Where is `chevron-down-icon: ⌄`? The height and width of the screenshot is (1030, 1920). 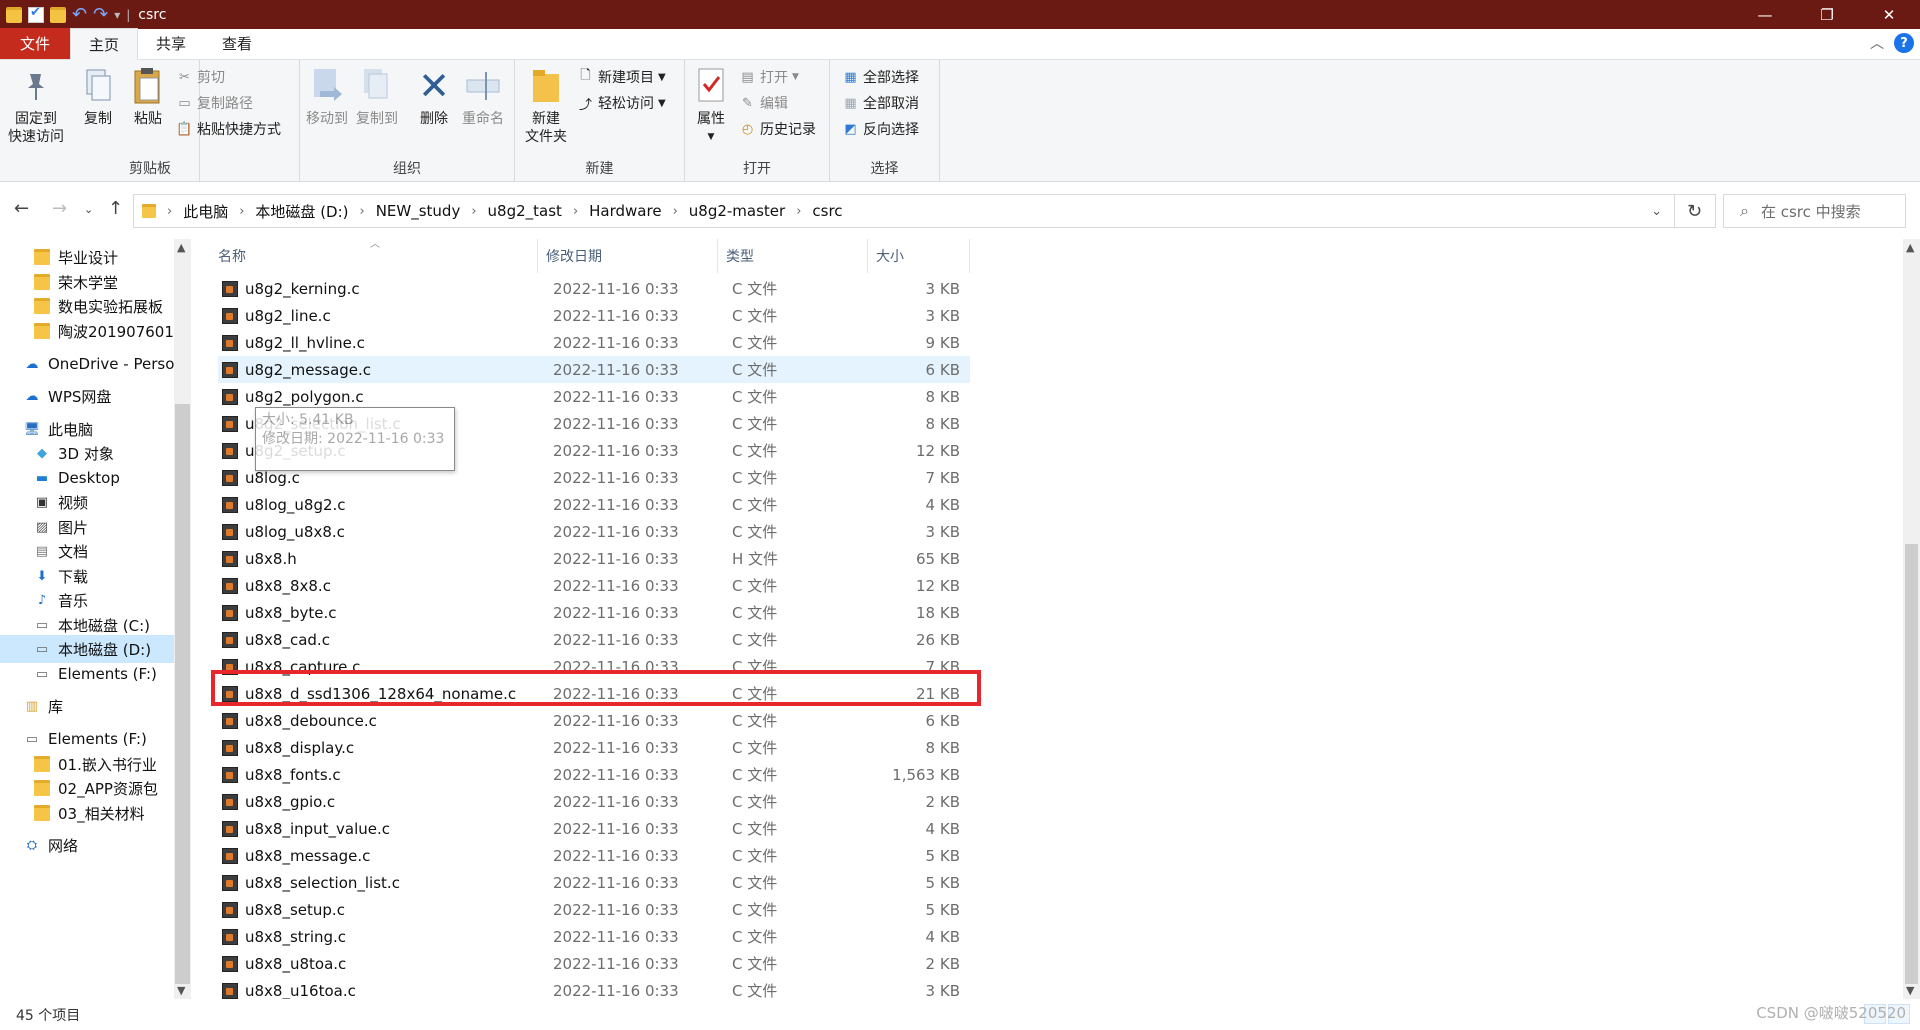 chevron-down-icon: ⌄ is located at coordinates (1656, 211).